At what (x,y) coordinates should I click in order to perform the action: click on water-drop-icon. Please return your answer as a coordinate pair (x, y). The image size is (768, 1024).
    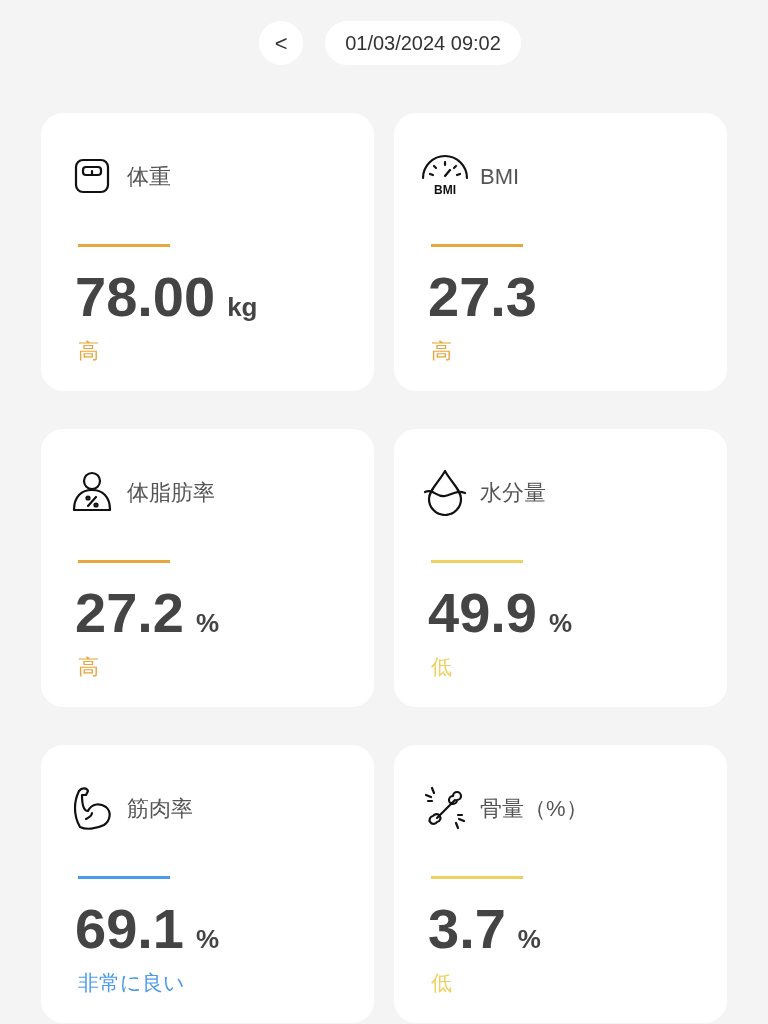
    Looking at the image, I should click on (445, 492).